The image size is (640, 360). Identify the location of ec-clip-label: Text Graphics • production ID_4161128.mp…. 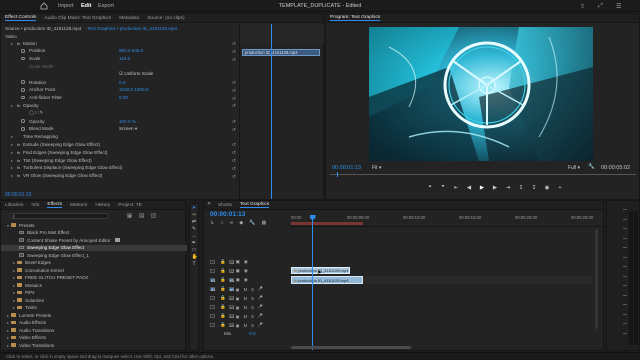
(132, 28).